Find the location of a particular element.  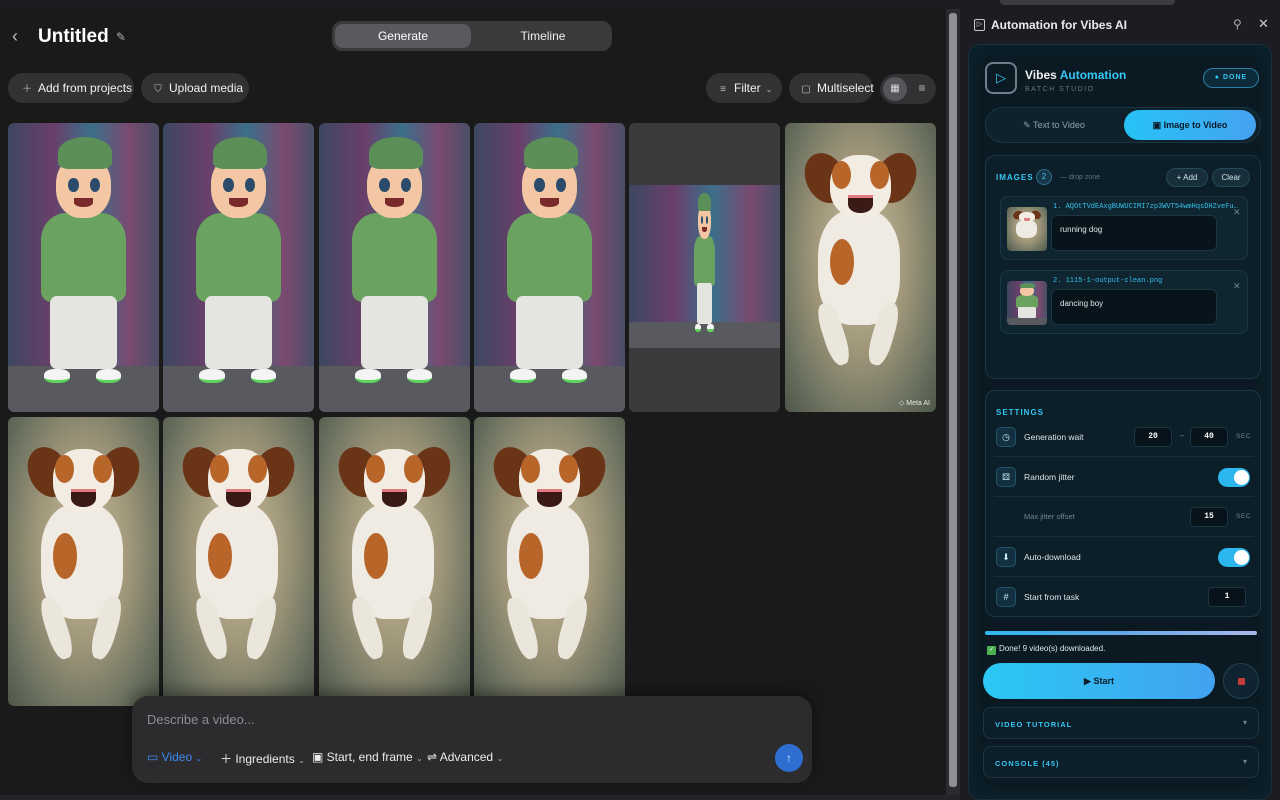

main-scrollbar is located at coordinates (953, 402).